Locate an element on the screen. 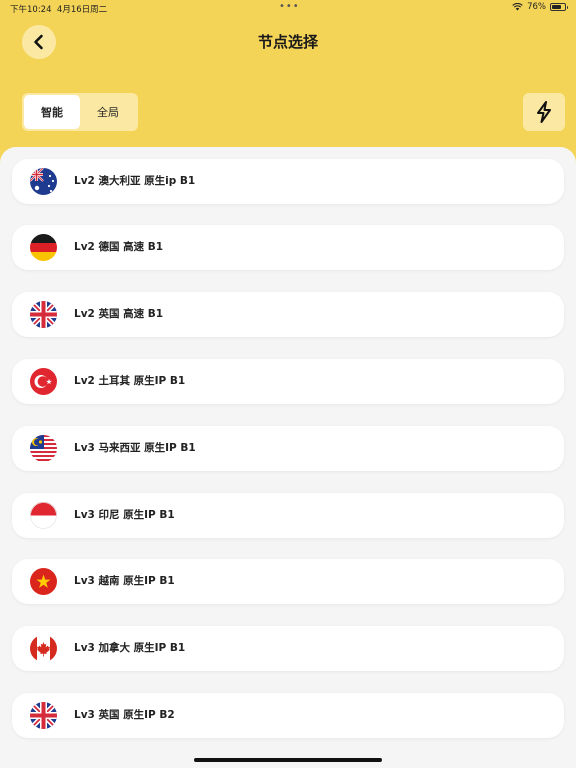 This screenshot has height=768, width=576. node-item: Lv2 德国 高速 B1 is located at coordinates (288, 247).